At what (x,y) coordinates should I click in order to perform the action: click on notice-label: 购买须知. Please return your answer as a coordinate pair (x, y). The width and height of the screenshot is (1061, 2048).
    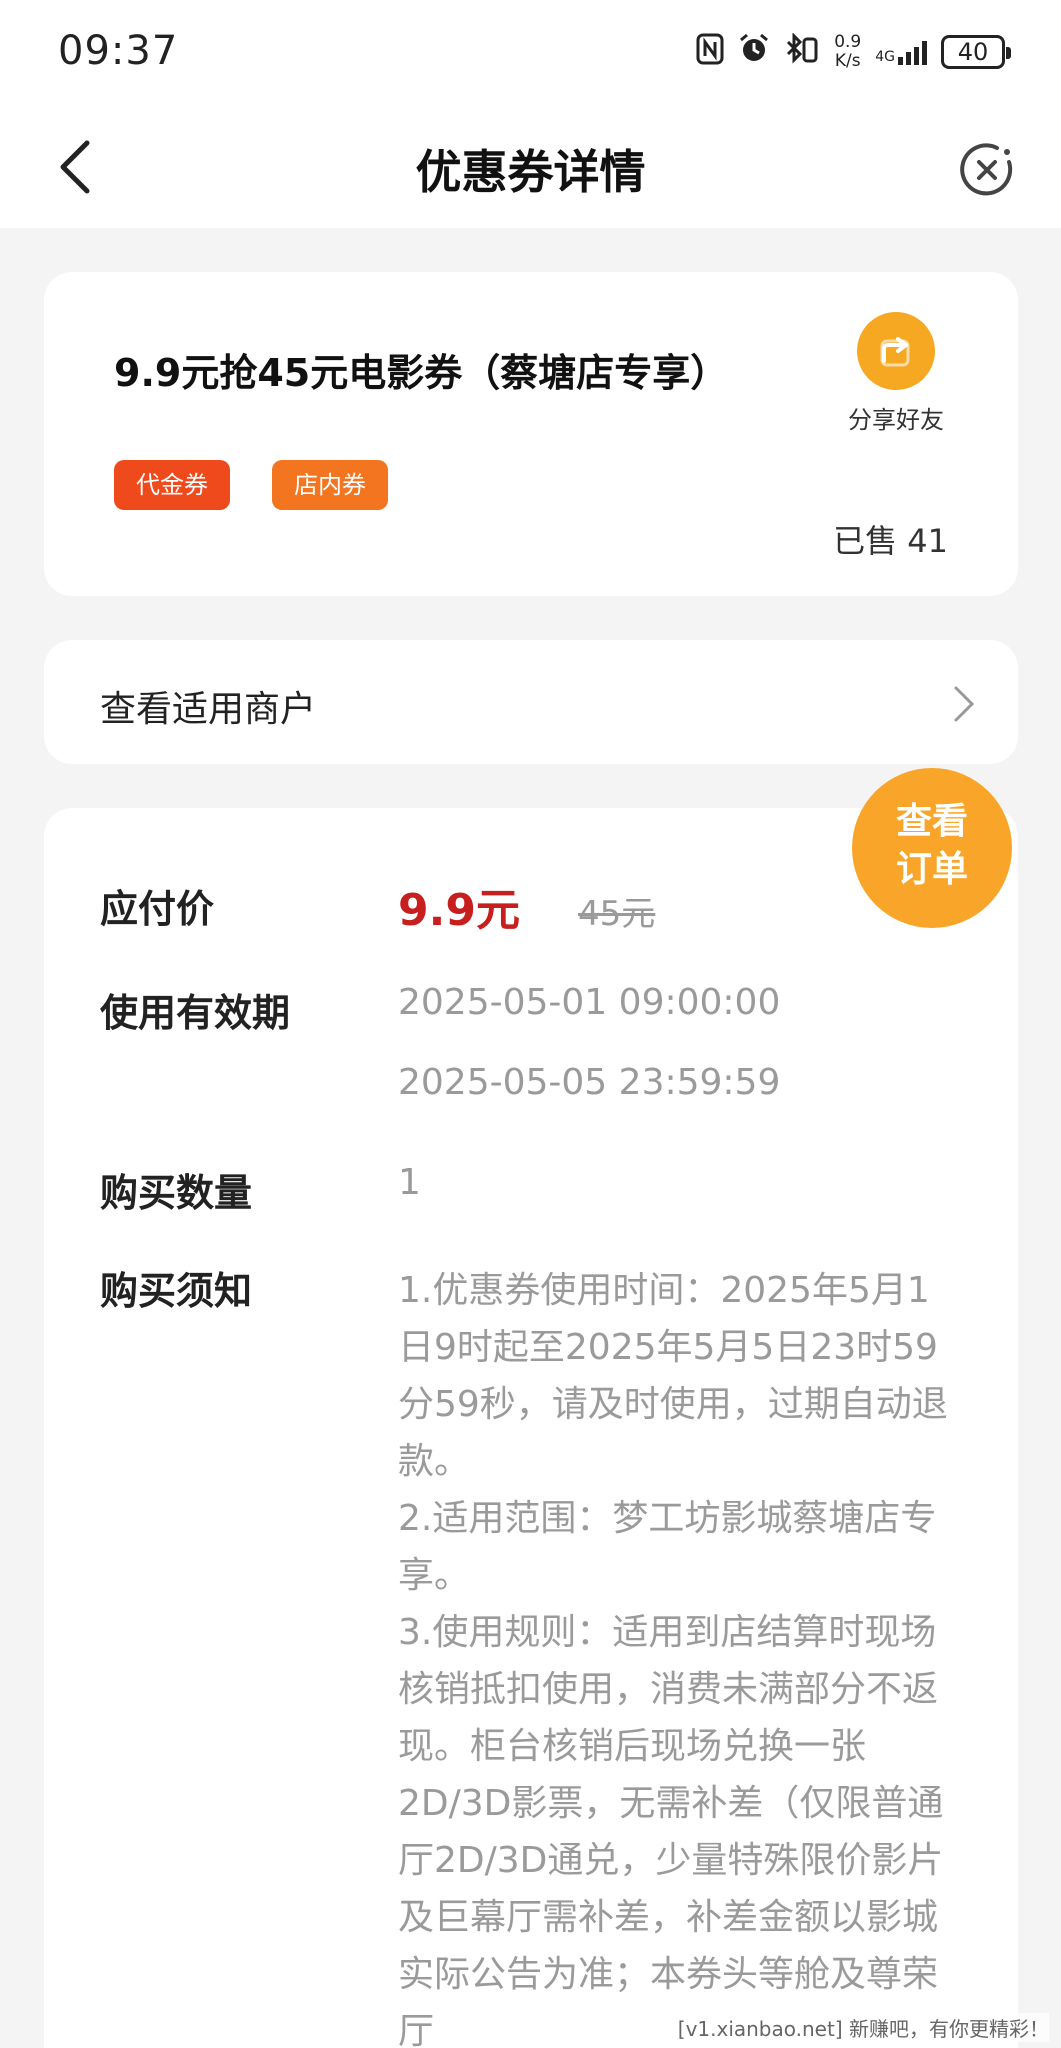
    Looking at the image, I should click on (176, 1291).